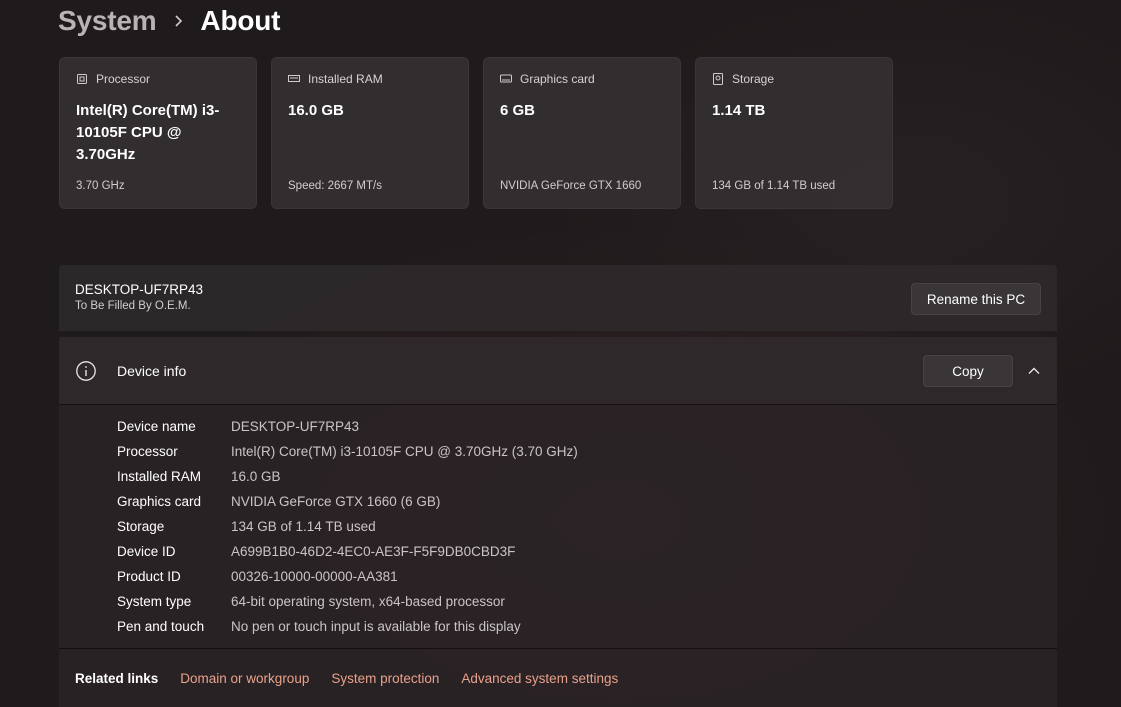 The image size is (1121, 707). Describe the element at coordinates (753, 79) in the screenshot. I see `storage-card-label: Storage` at that location.